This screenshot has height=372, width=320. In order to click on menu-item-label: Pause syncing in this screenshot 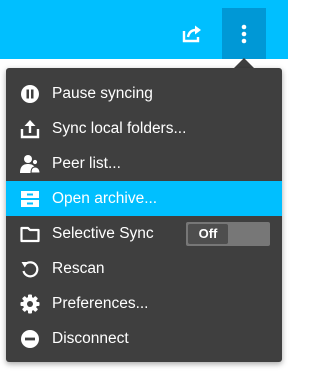, I will do `click(102, 93)`.